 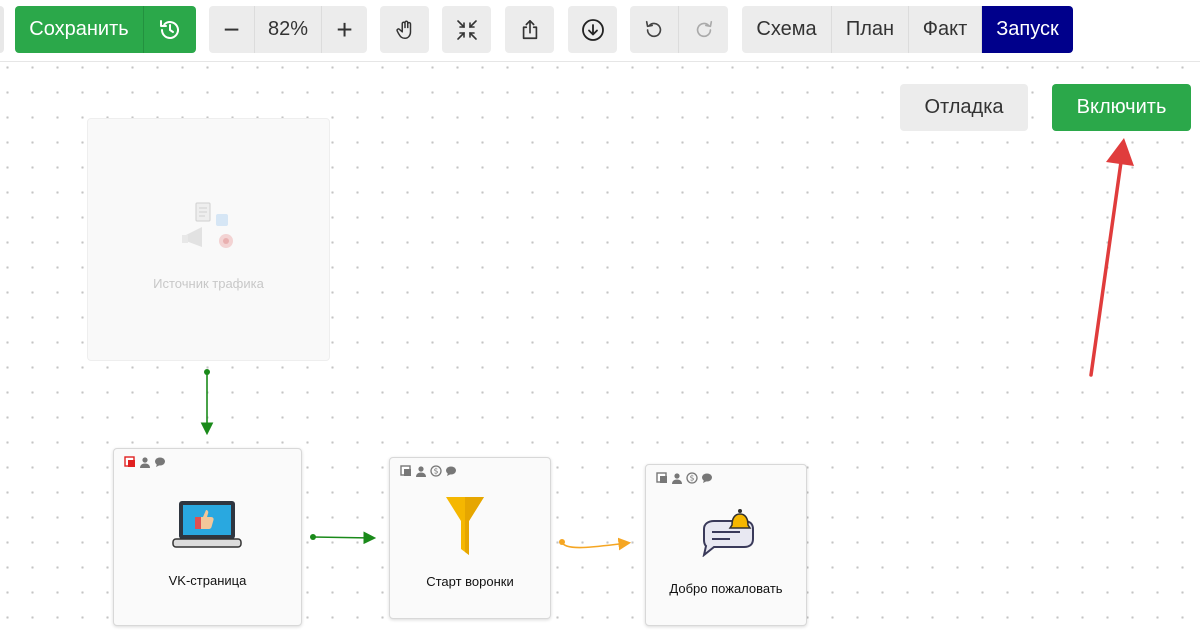 I want to click on zoom-in-button: +, so click(x=344, y=29).